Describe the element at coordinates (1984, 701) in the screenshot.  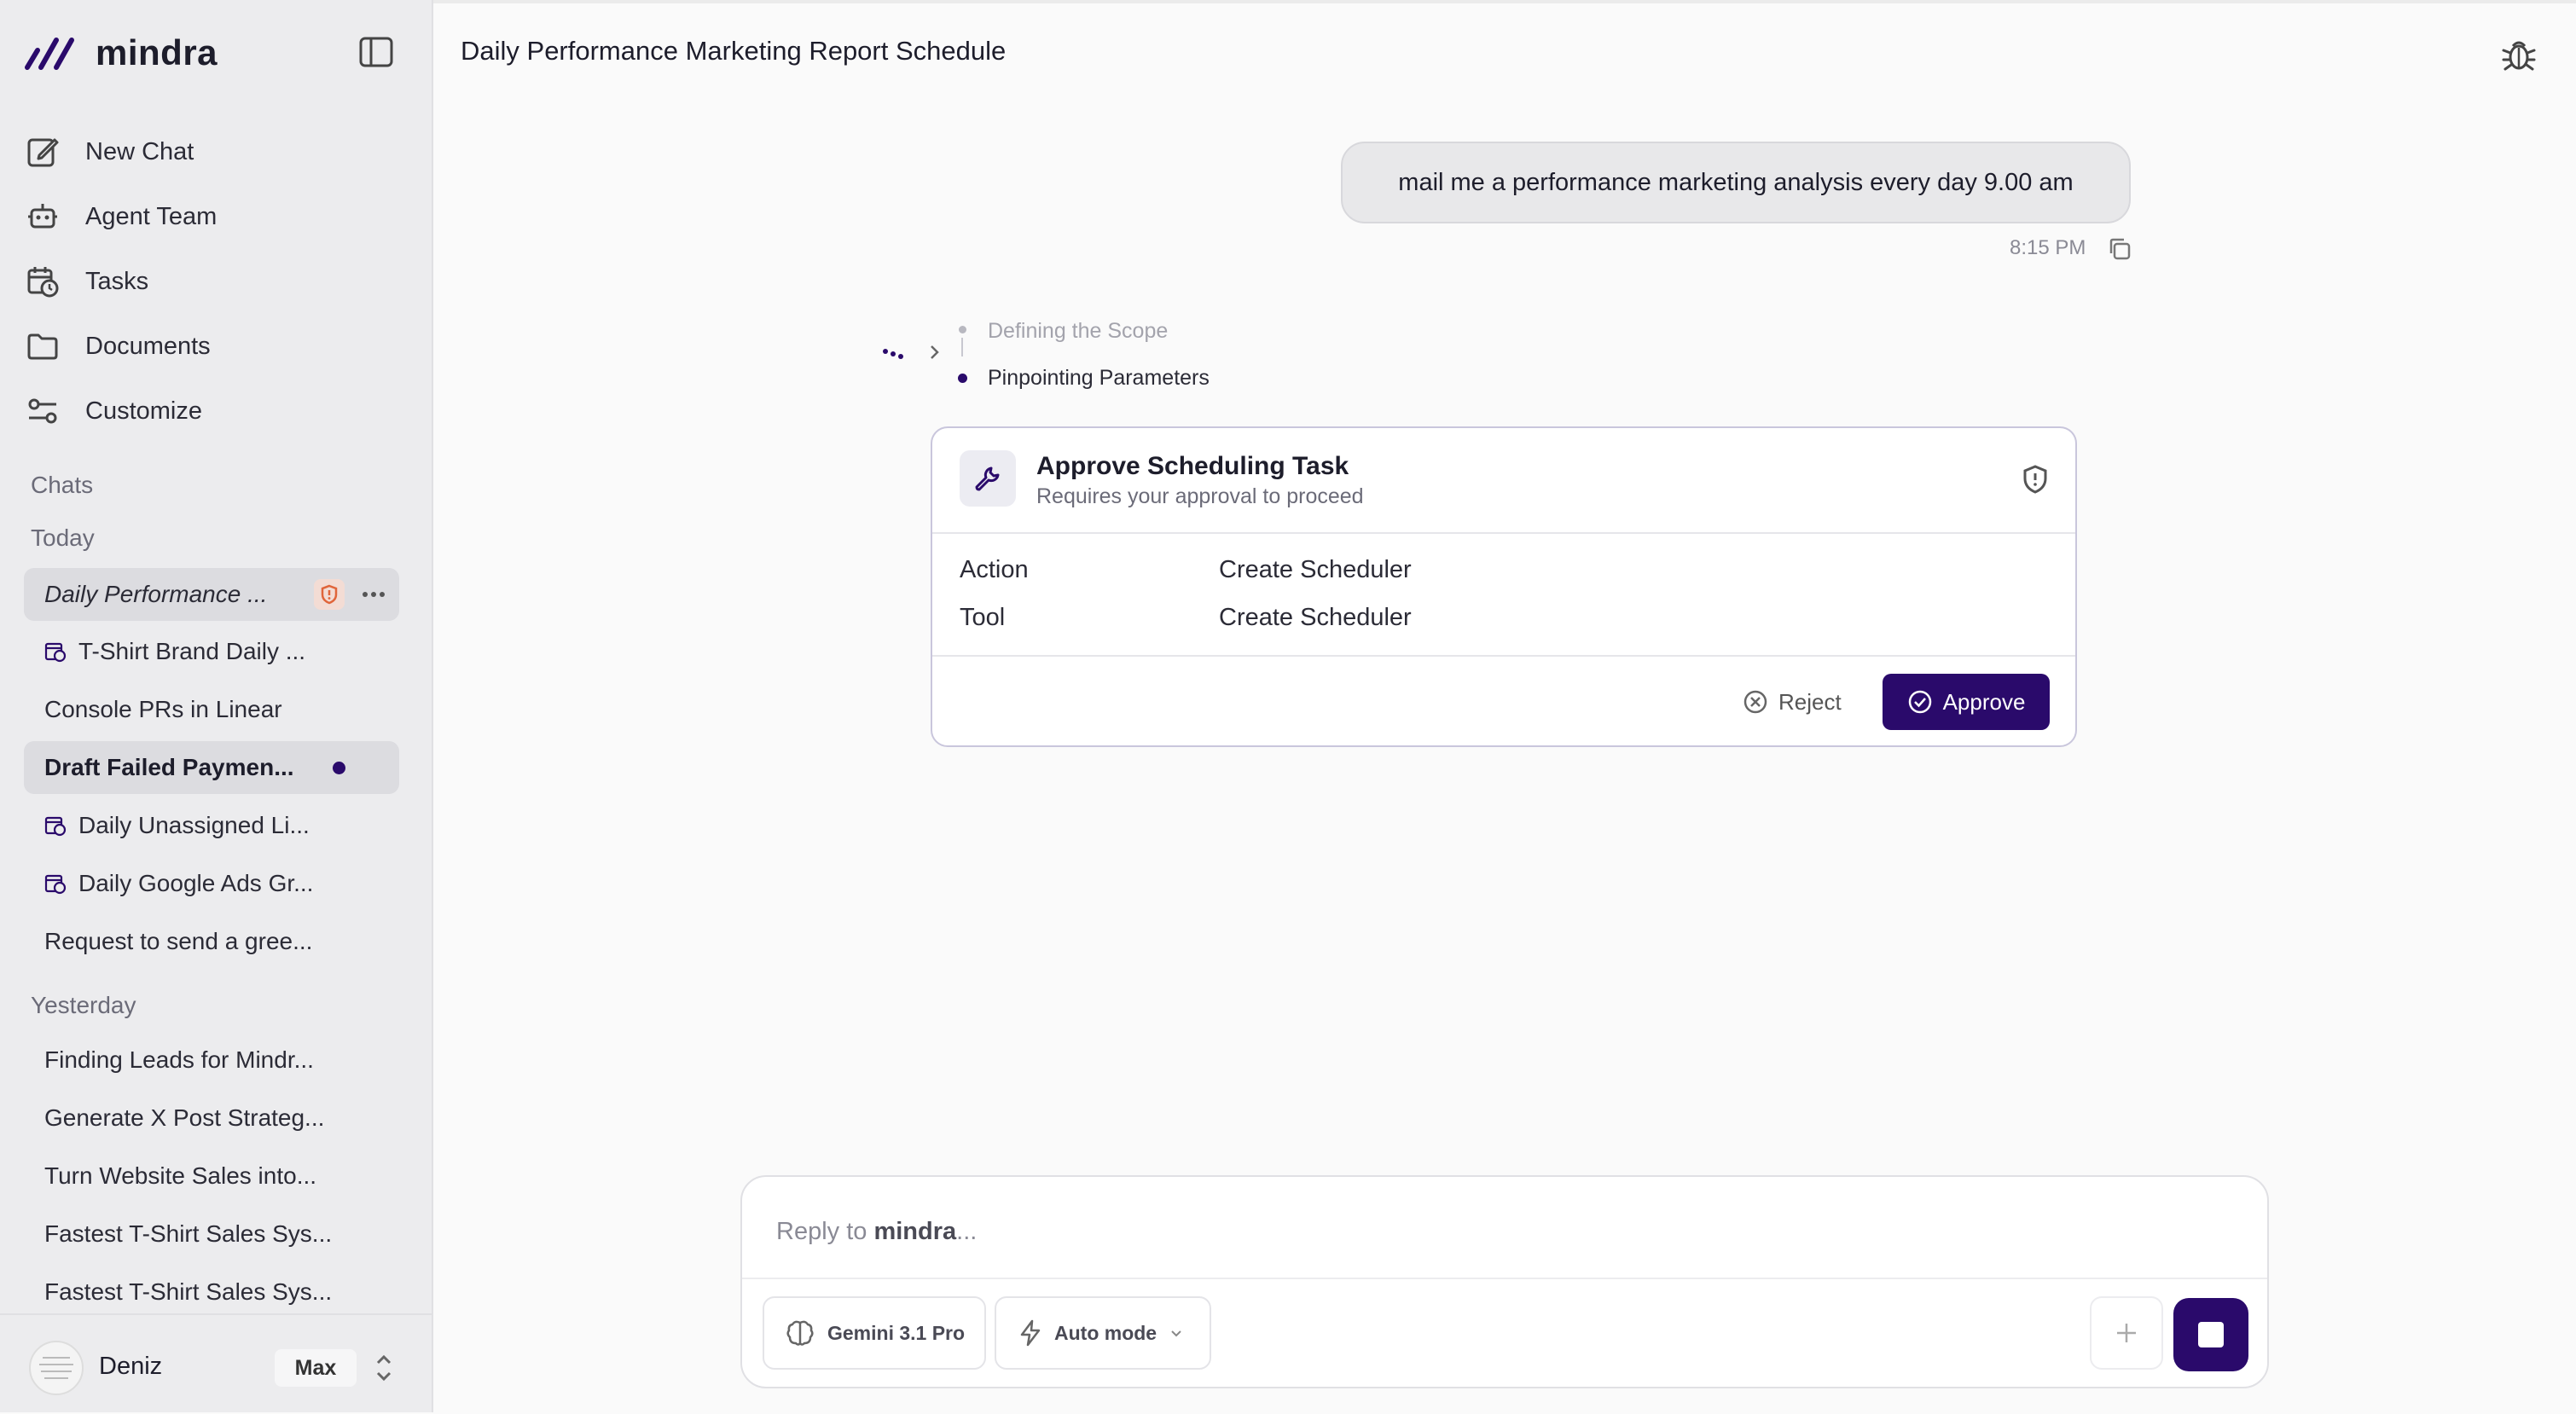
I see `approve-label: Approve` at that location.